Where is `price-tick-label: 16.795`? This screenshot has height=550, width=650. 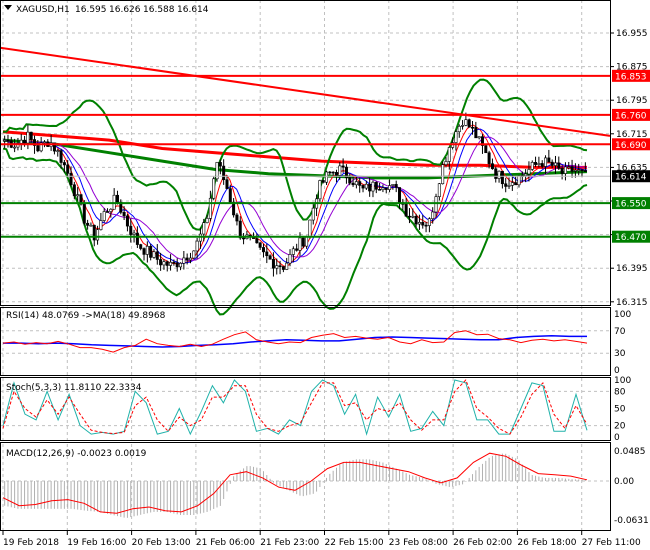
price-tick-label: 16.795 is located at coordinates (632, 101).